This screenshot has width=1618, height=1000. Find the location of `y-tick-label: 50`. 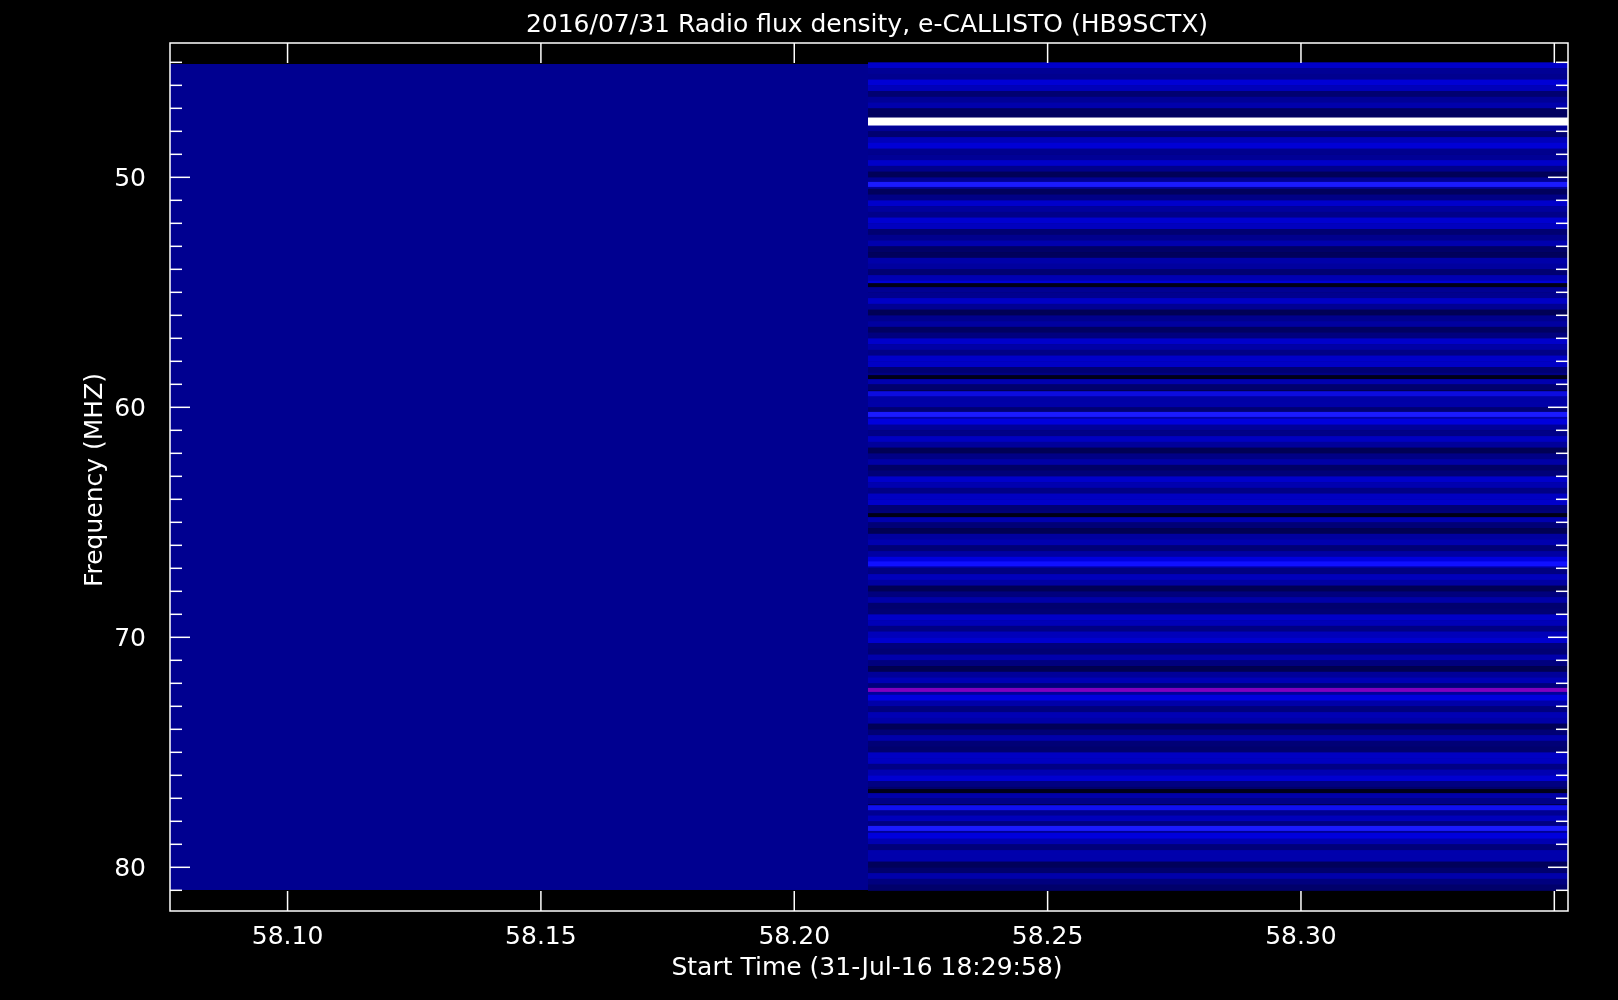

y-tick-label: 50 is located at coordinates (130, 178).